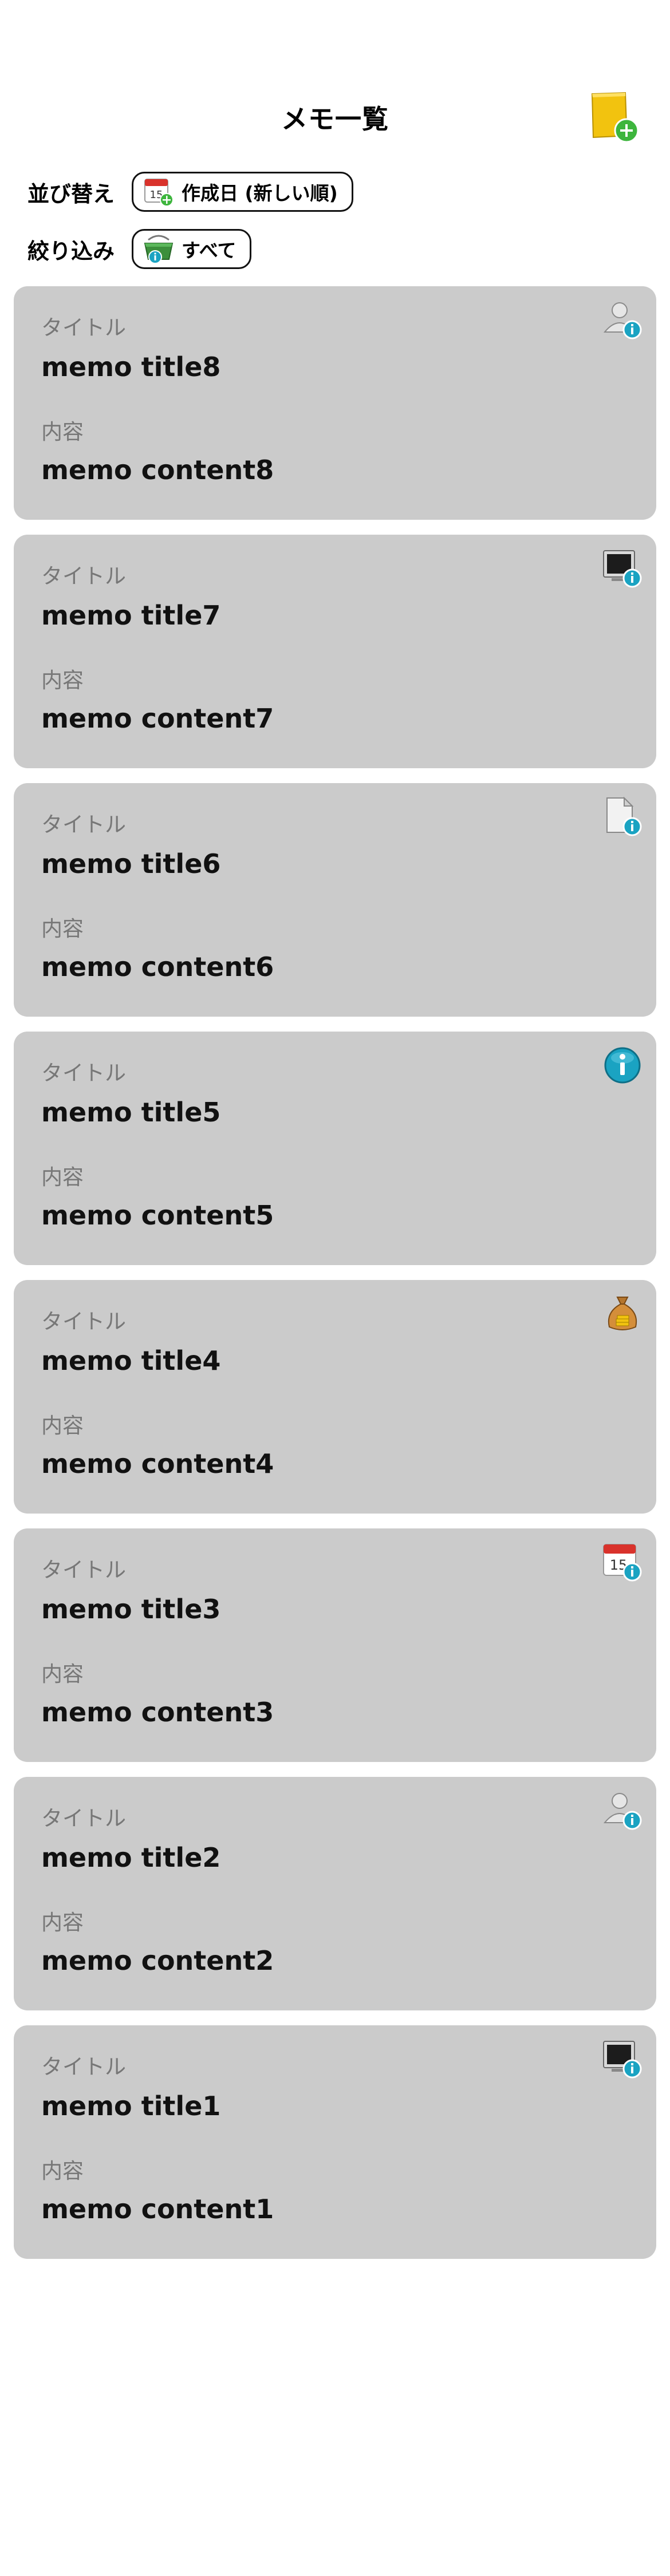  Describe the element at coordinates (622, 1563) in the screenshot. I see `calendar-info-icon: 15` at that location.